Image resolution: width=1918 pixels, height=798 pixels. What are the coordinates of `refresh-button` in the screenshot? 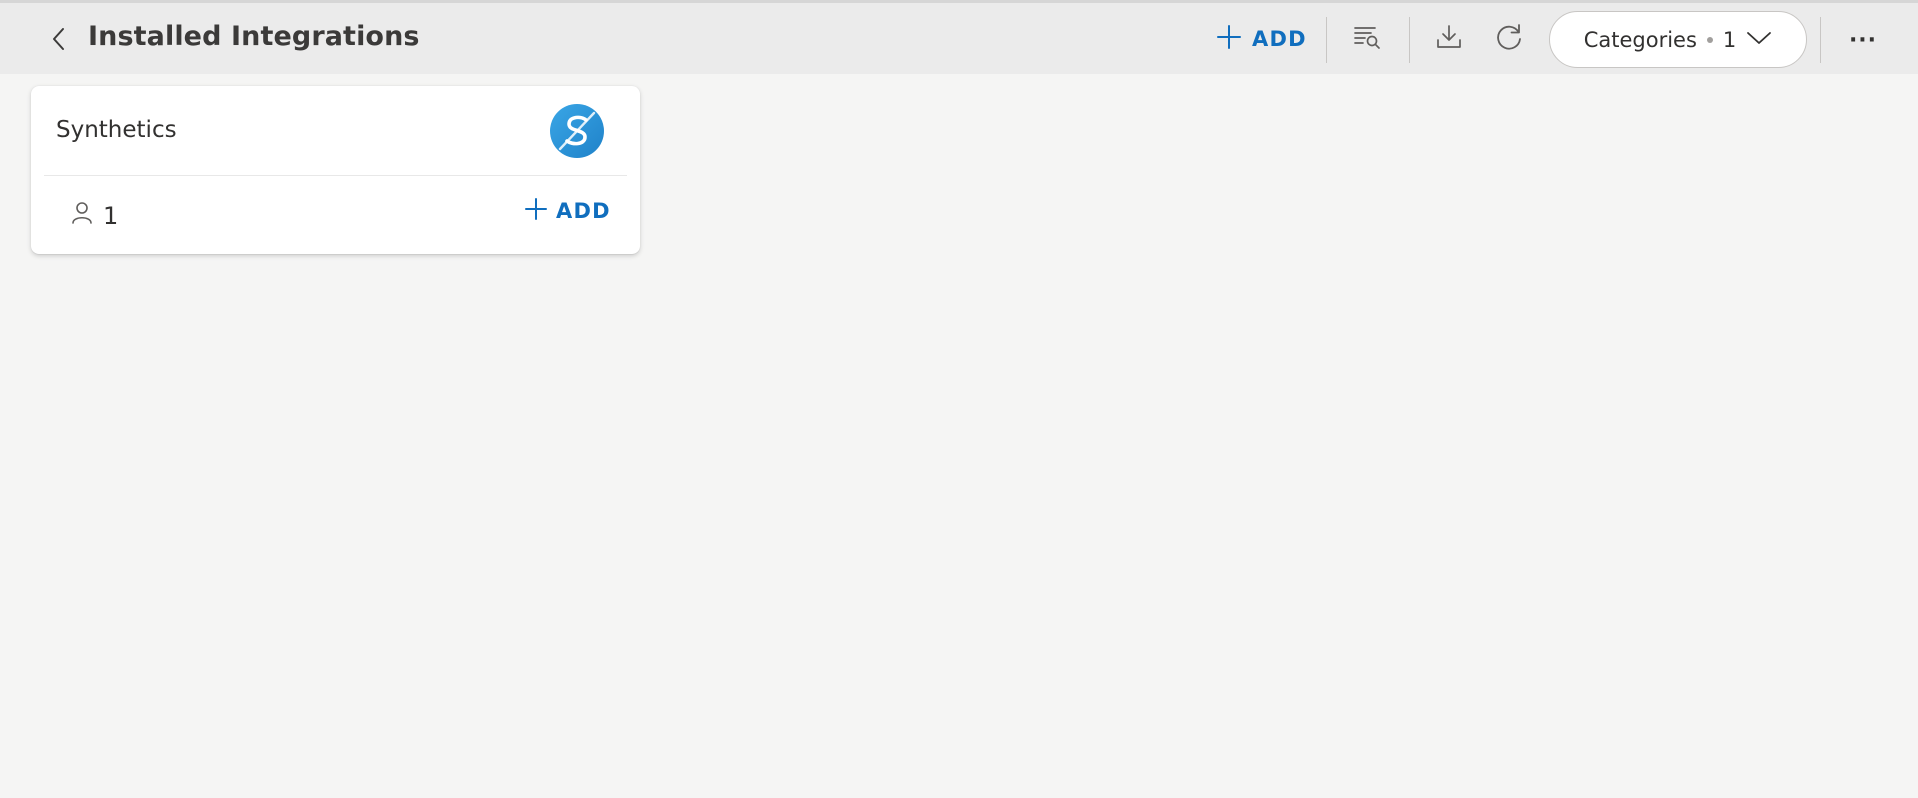 It's located at (1509, 39).